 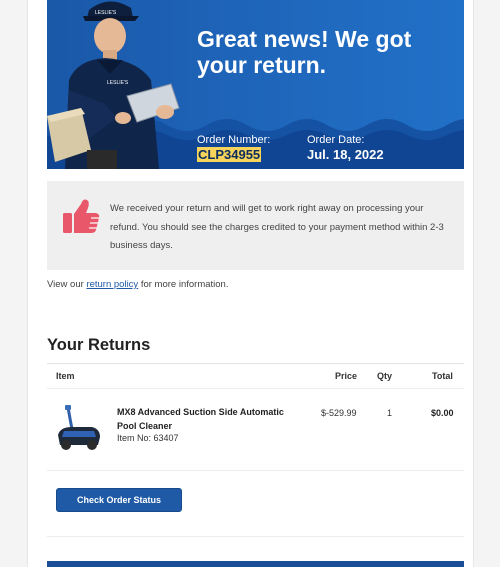 What do you see at coordinates (79, 427) in the screenshot?
I see `pool-cleaner-image` at bounding box center [79, 427].